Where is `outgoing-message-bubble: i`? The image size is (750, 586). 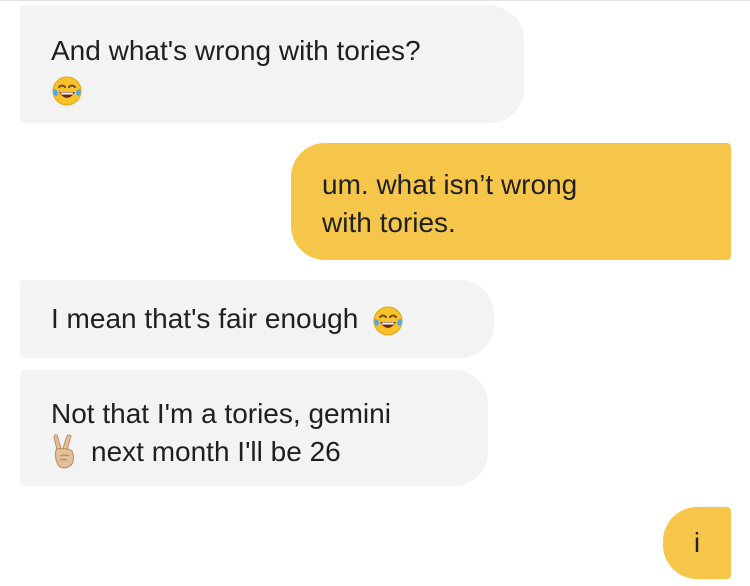
outgoing-message-bubble: i is located at coordinates (697, 543).